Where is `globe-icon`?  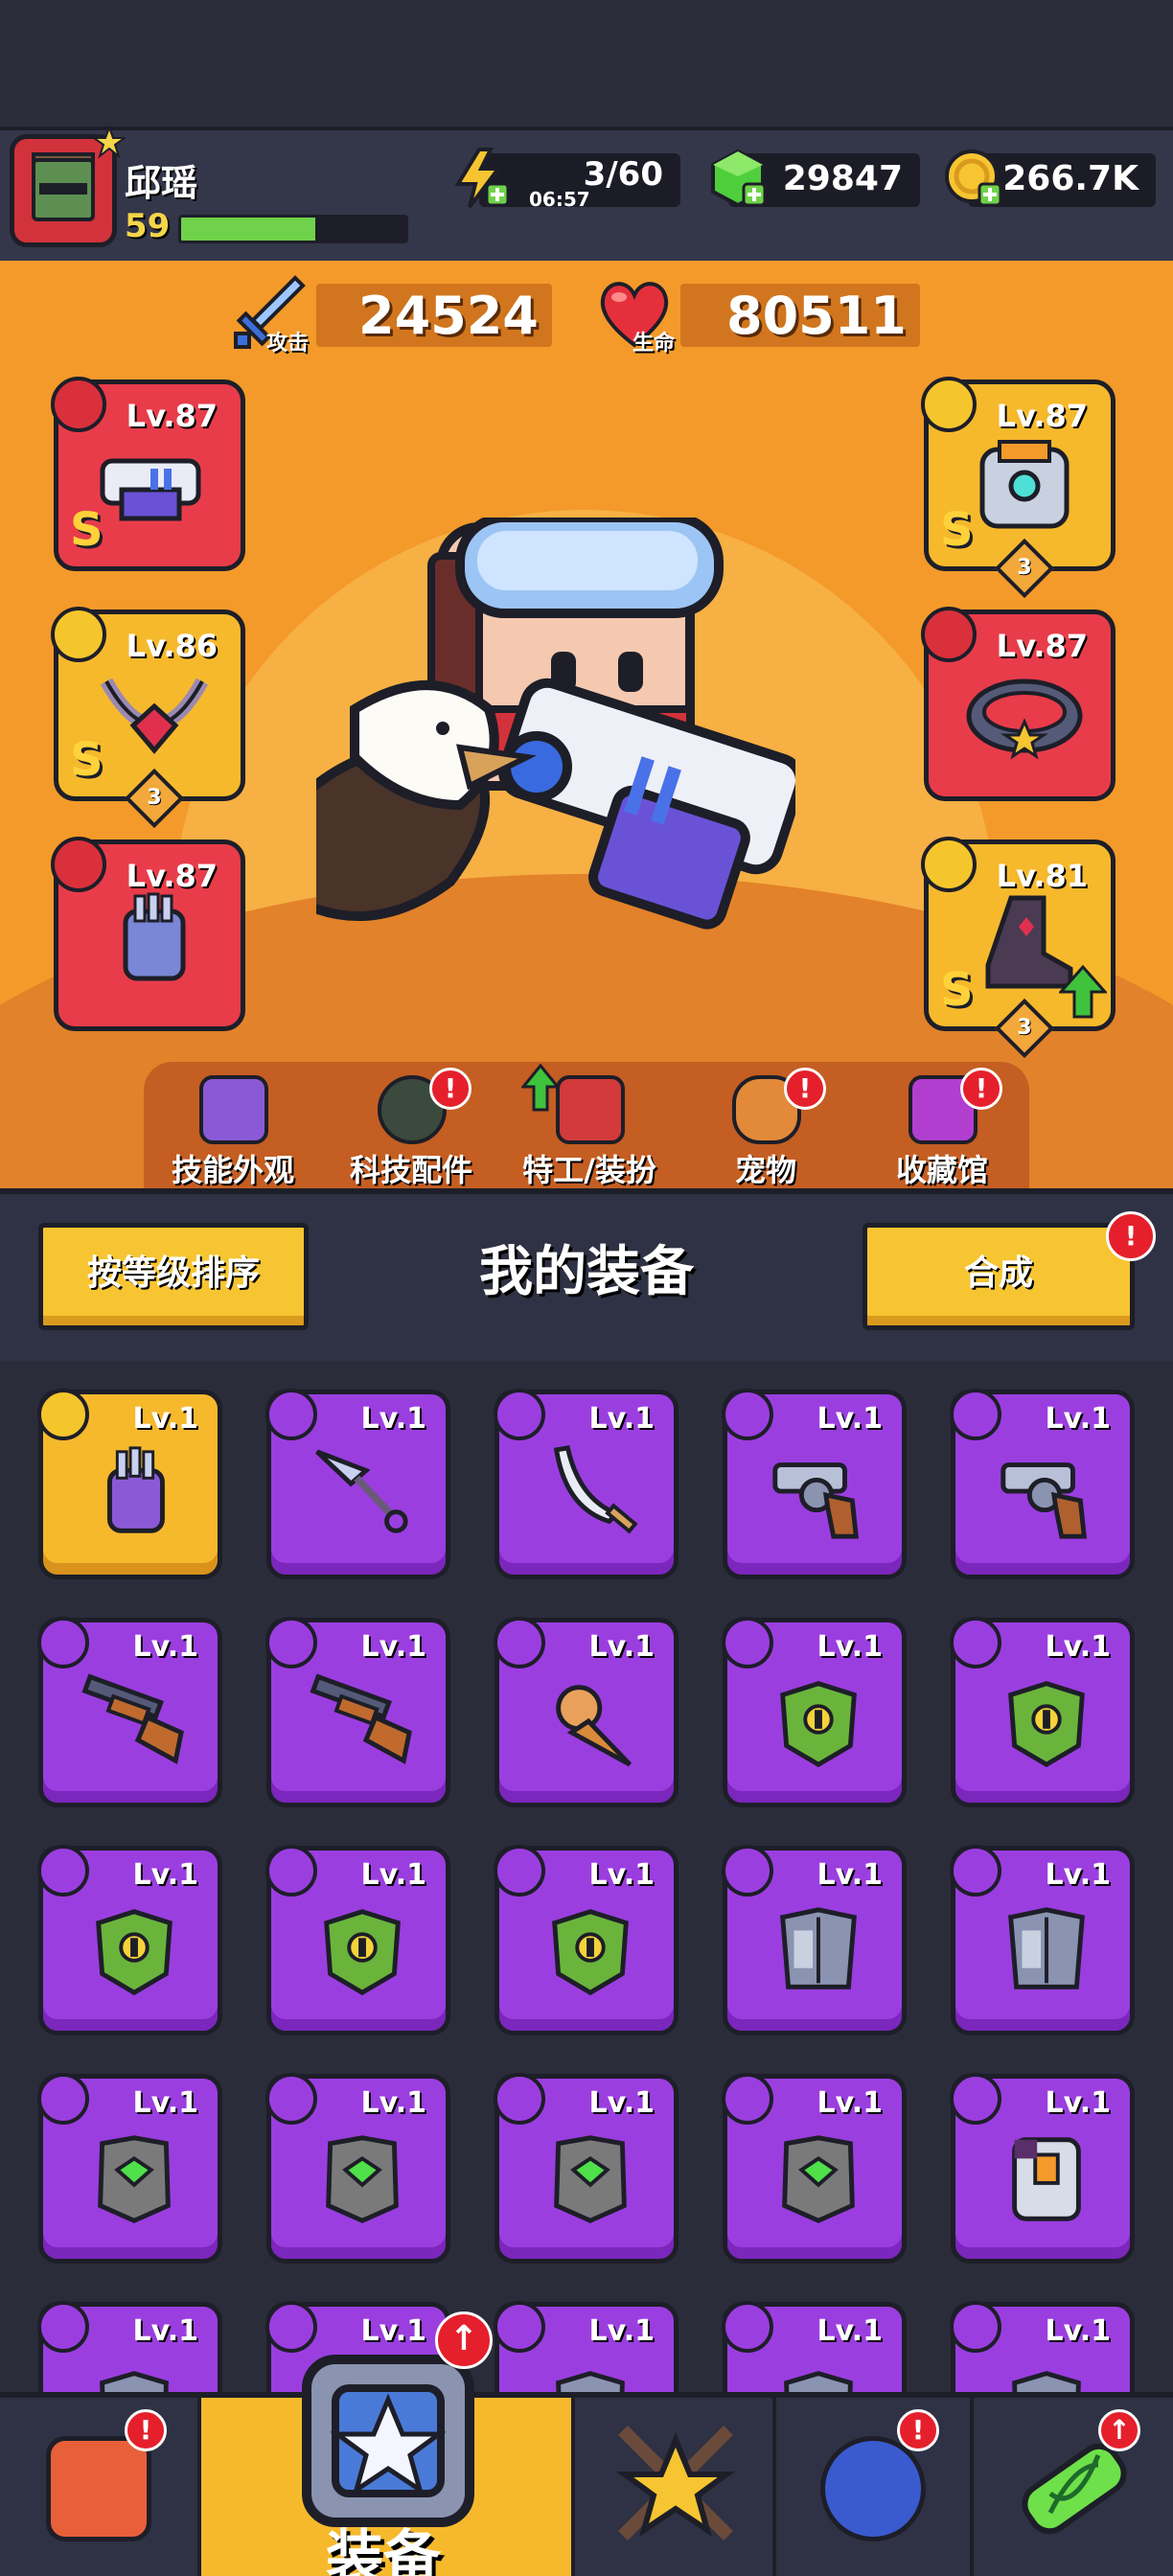 globe-icon is located at coordinates (873, 2489).